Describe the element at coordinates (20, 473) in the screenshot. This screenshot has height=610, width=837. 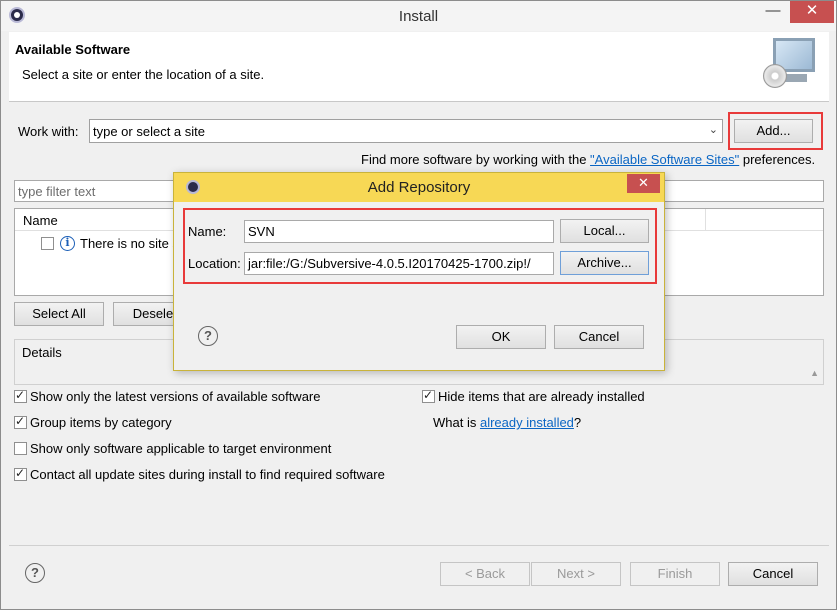
I see `contact-all-sites-checkbox` at that location.